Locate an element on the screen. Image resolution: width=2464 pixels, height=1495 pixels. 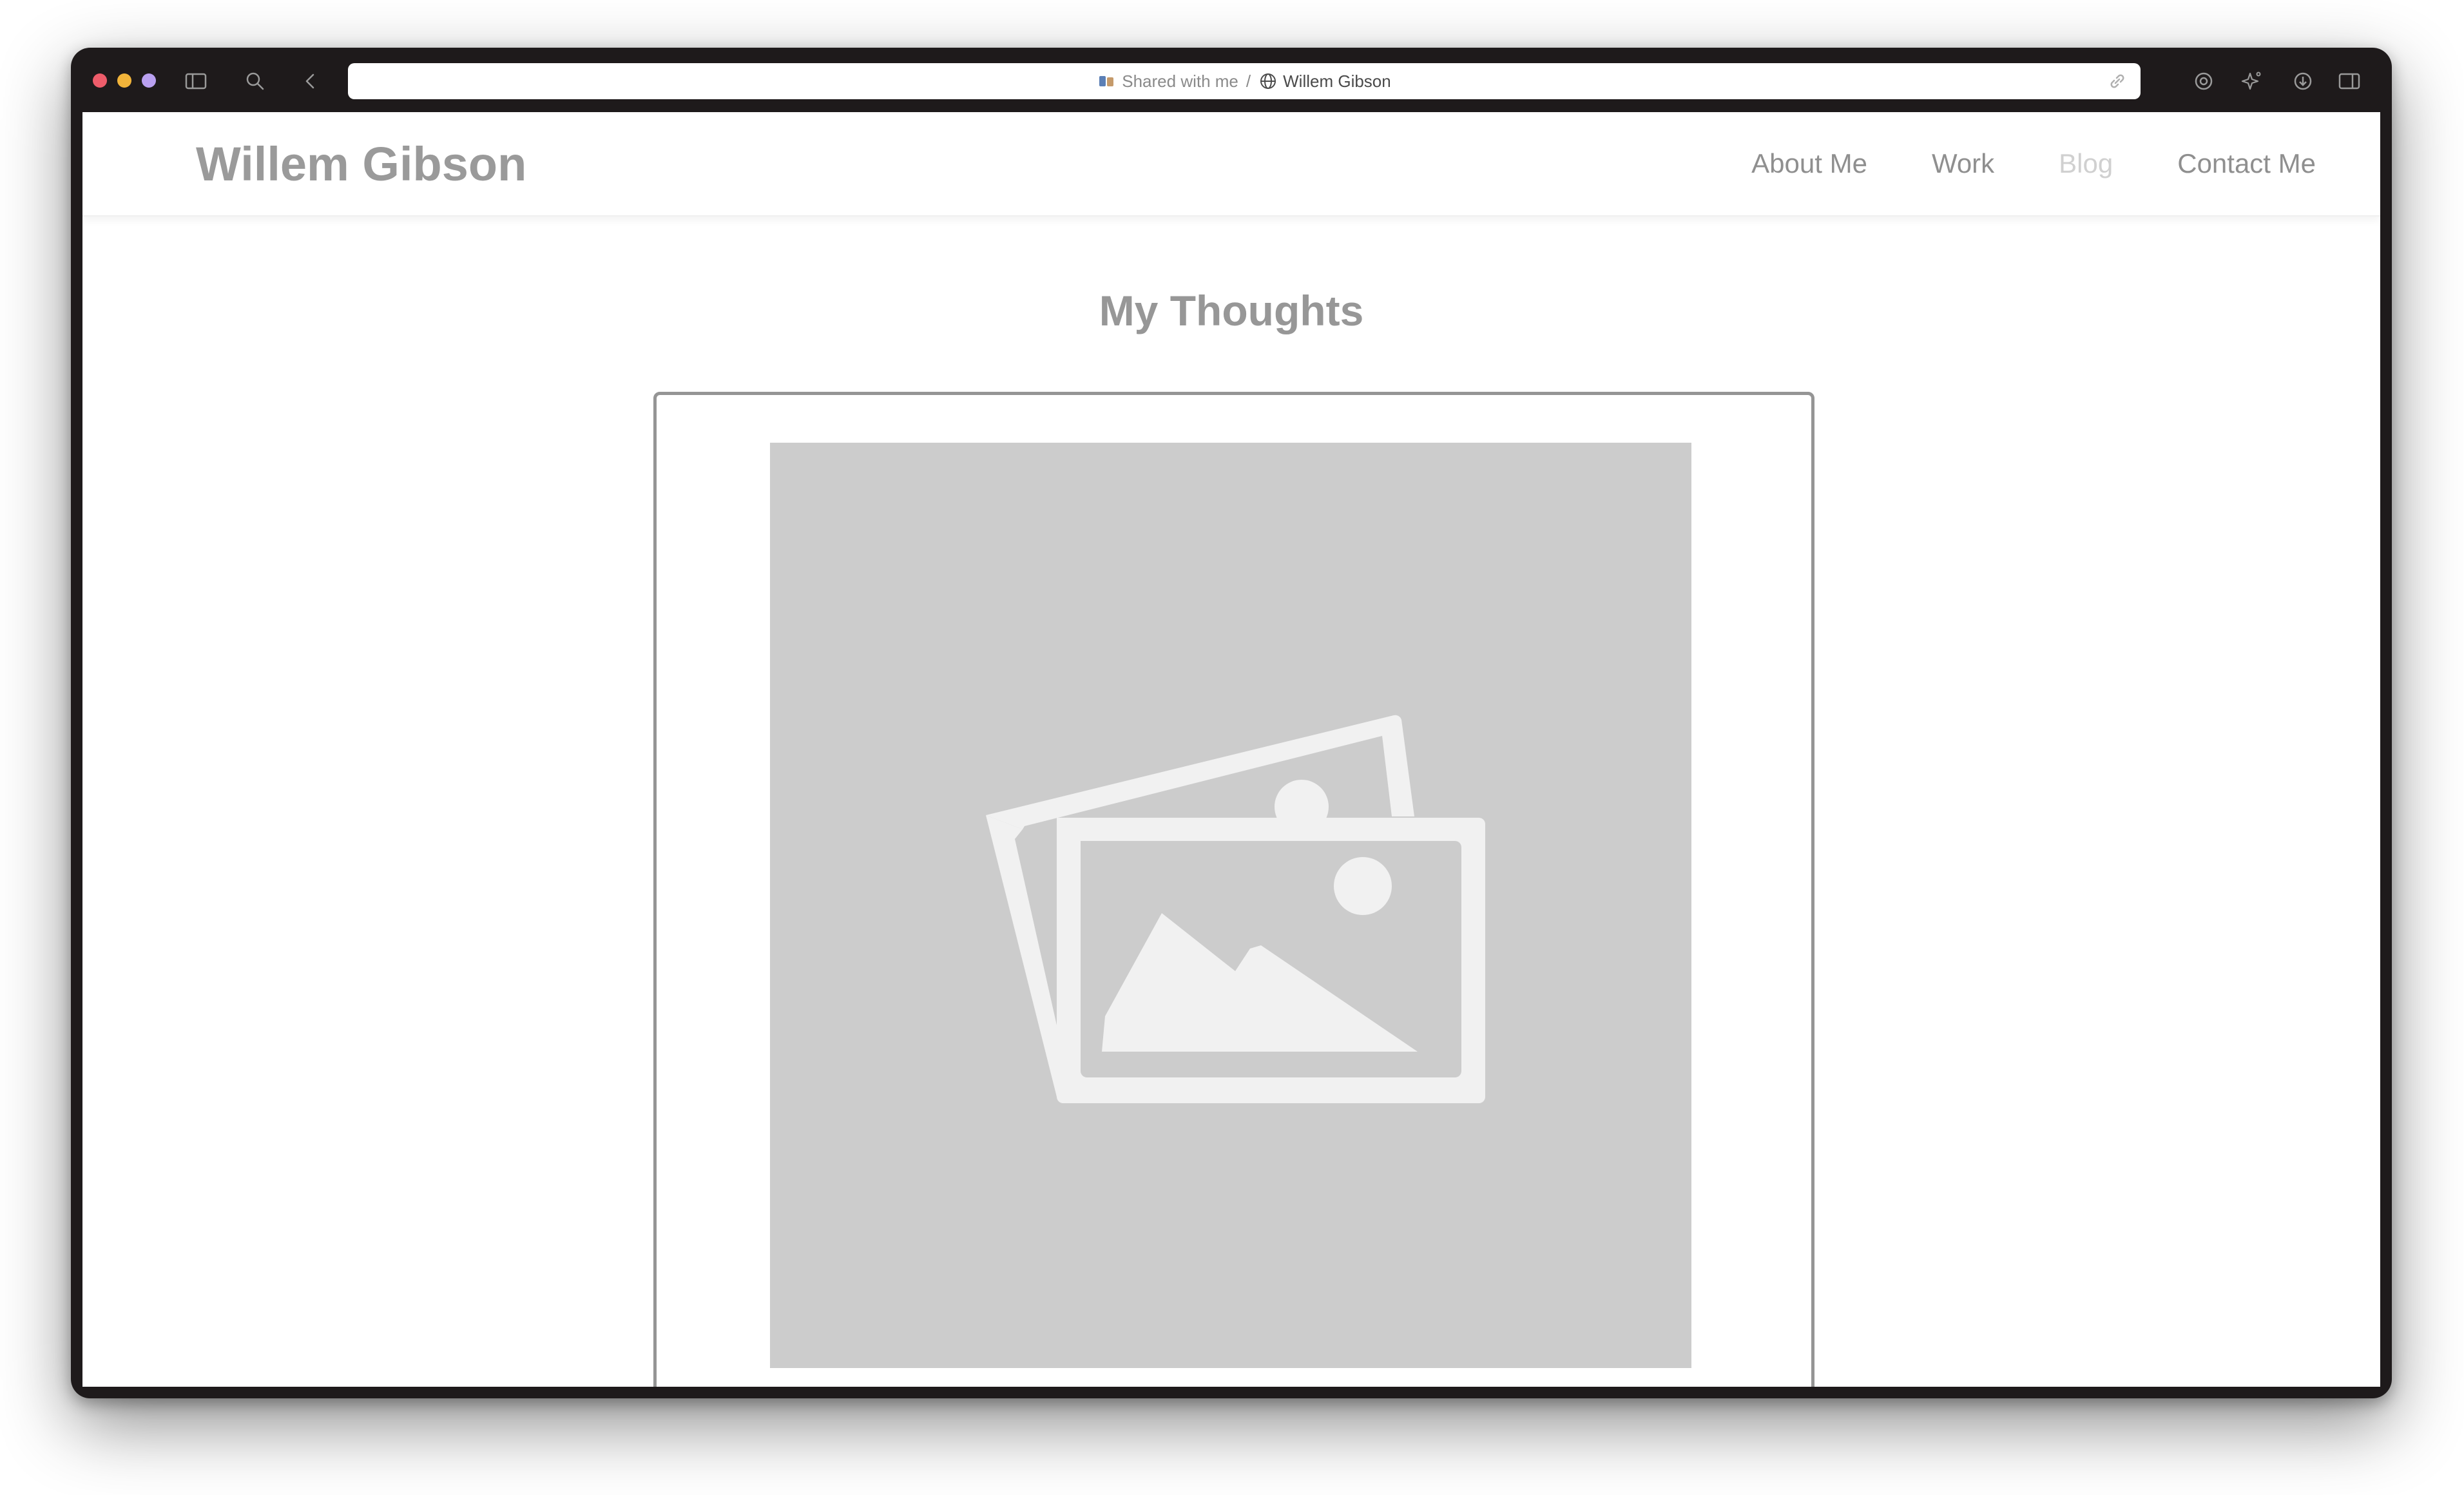
site-logo: Willem Gibson is located at coordinates (361, 164).